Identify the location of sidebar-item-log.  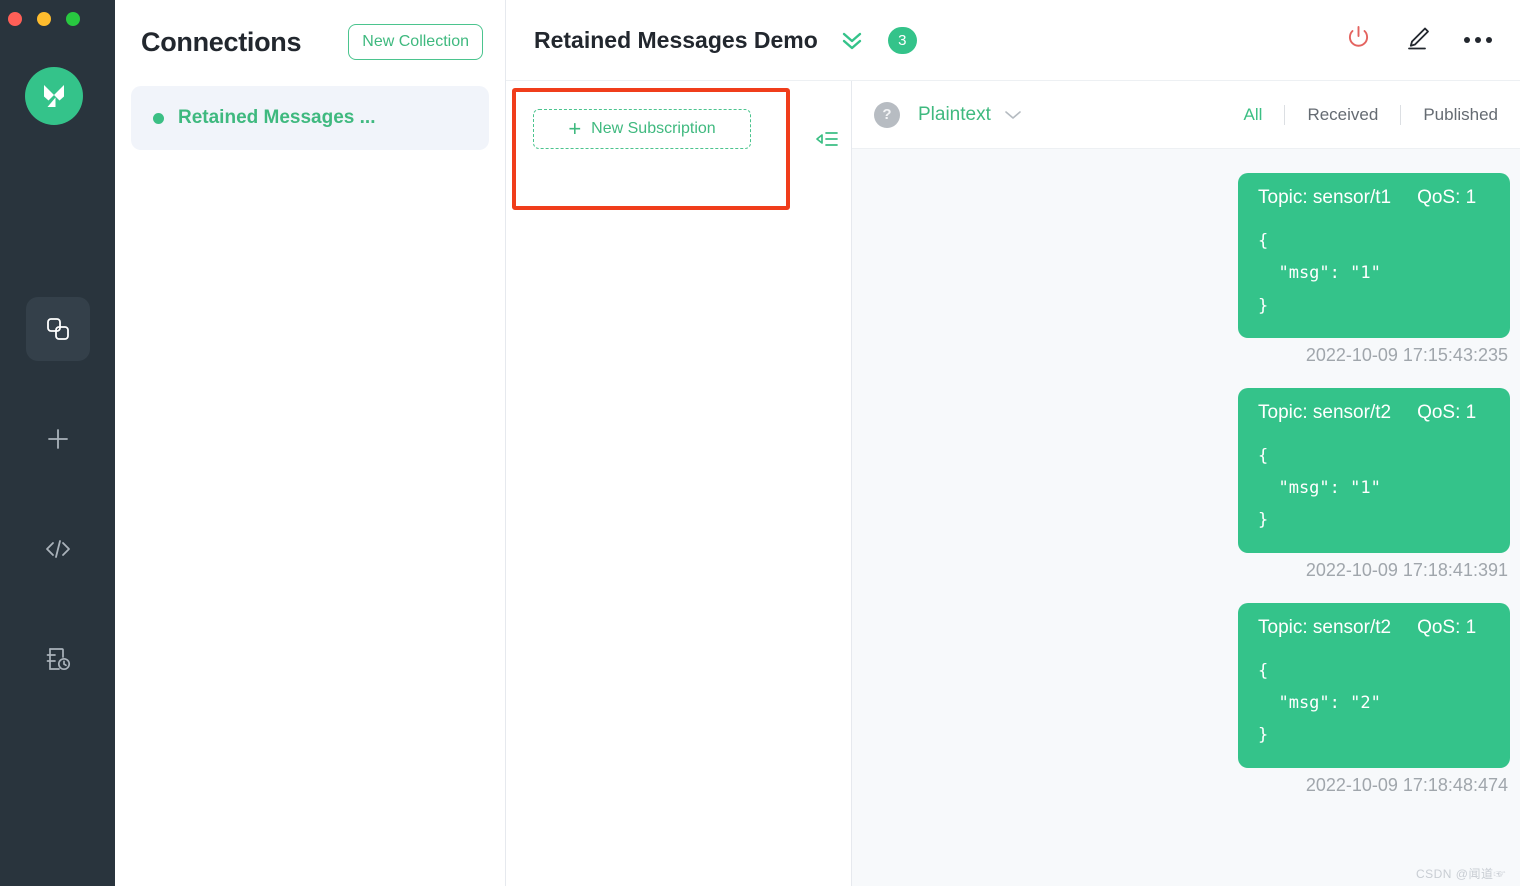
(58, 659).